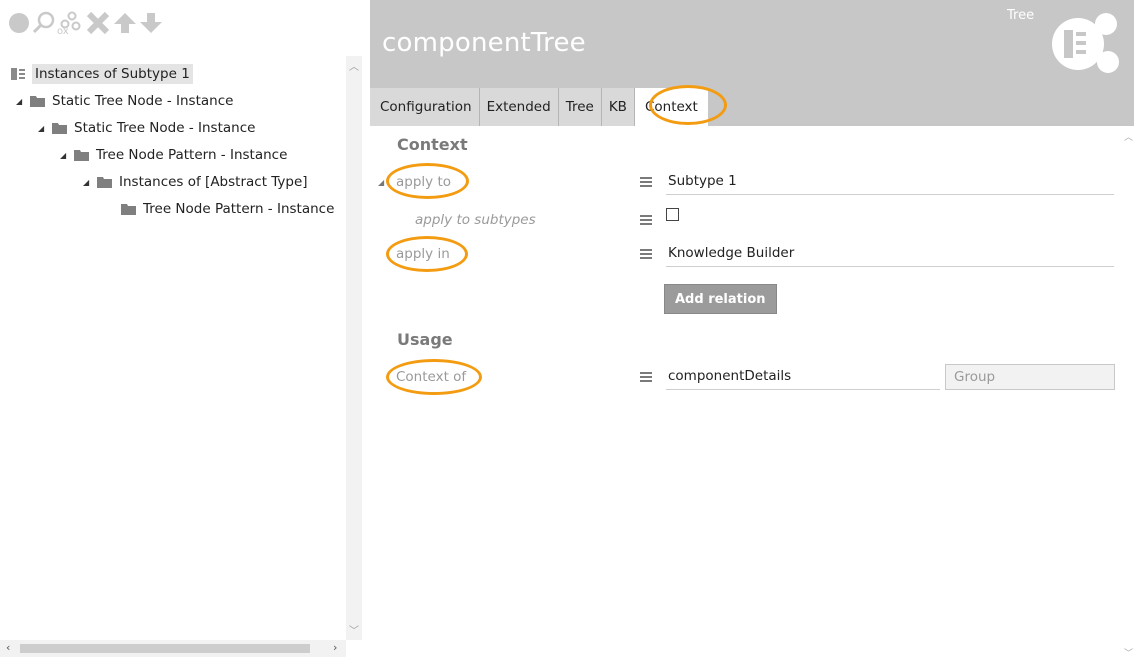 Image resolution: width=1134 pixels, height=657 pixels. I want to click on tree-horizontal-scrollbar: ‹ ›, so click(173, 648).